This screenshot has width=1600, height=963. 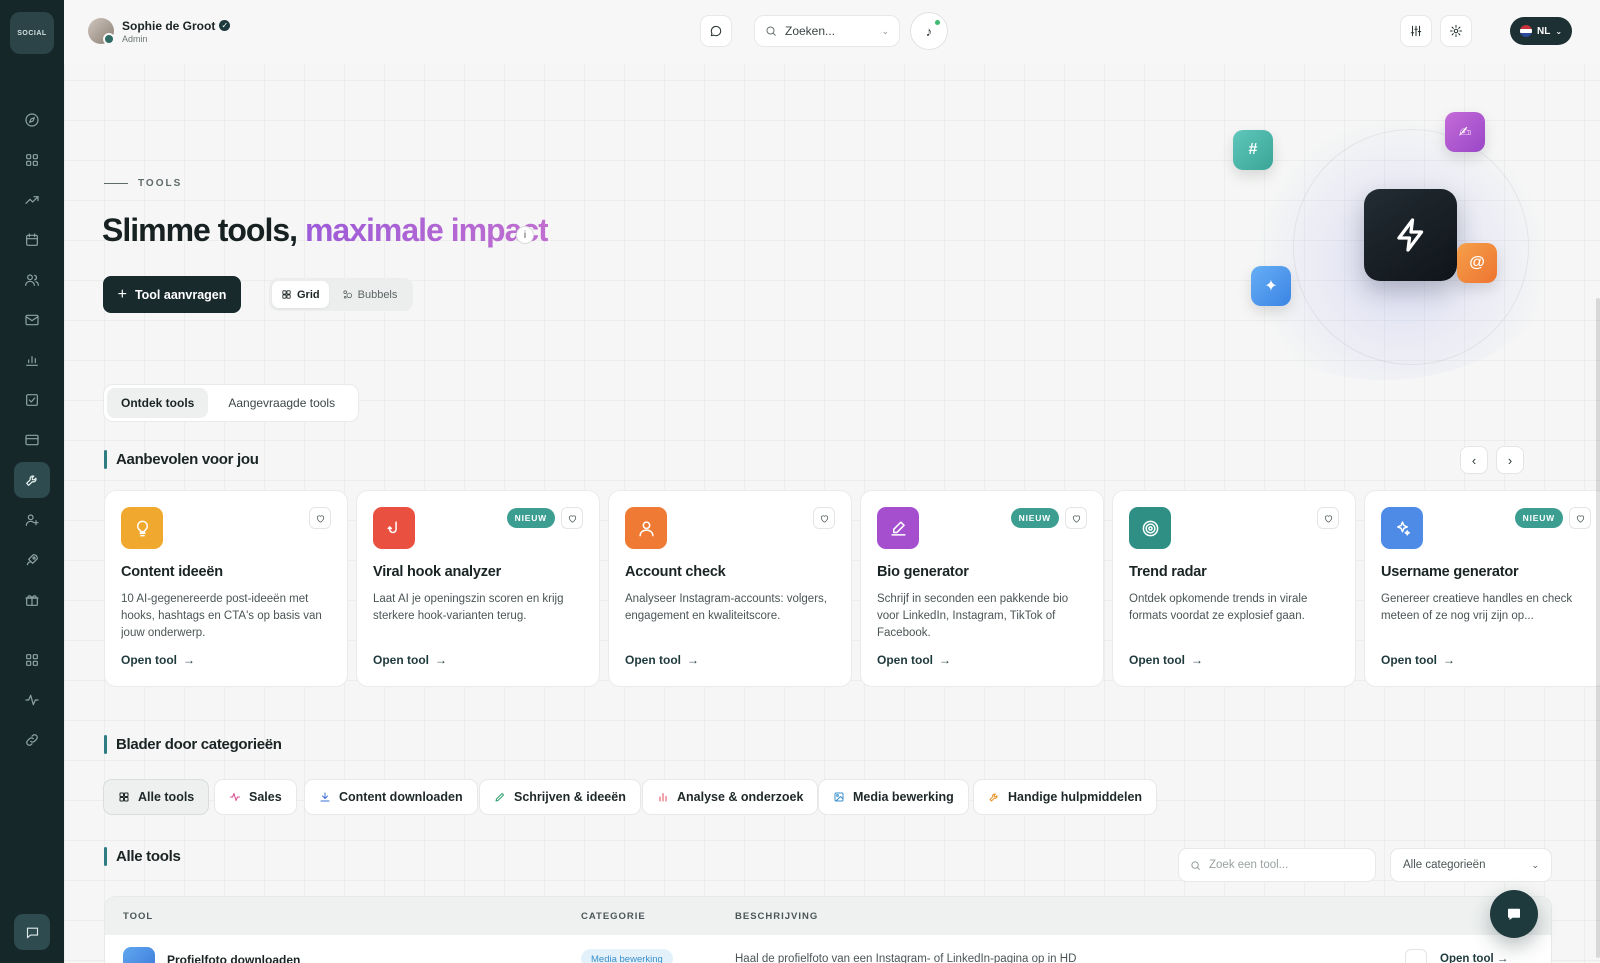 I want to click on message-icon, so click(x=32, y=933).